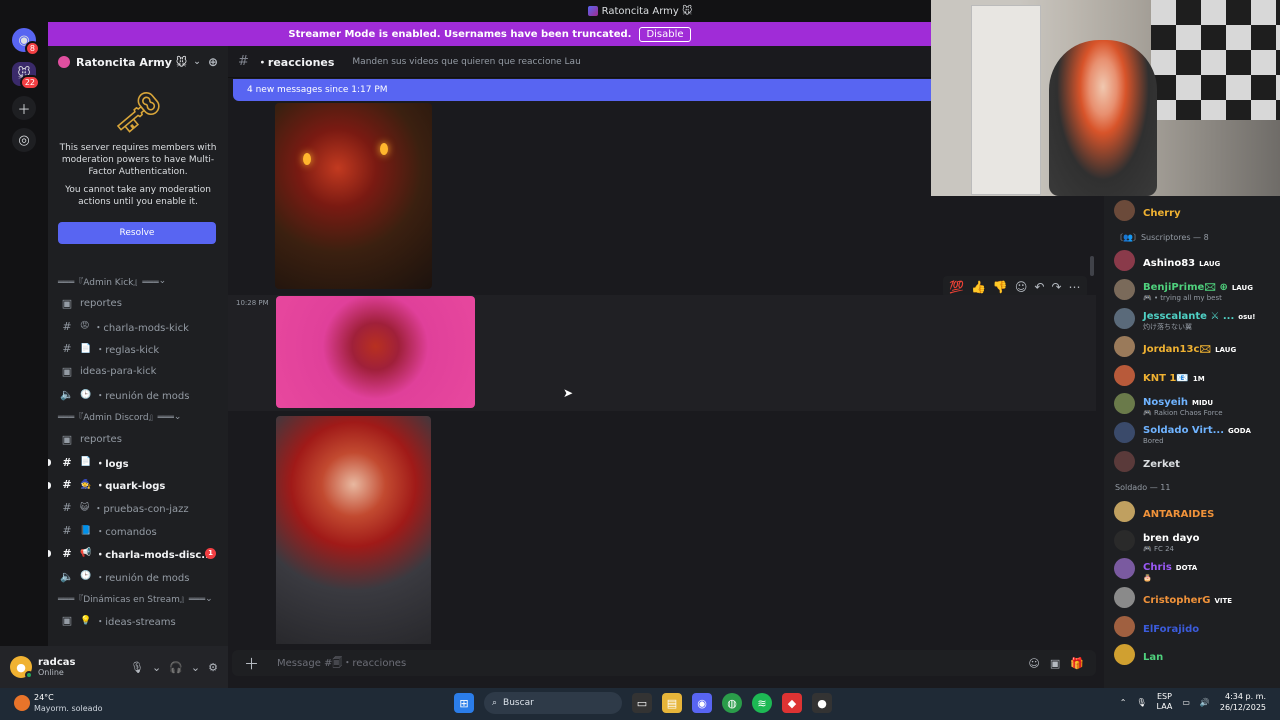 The width and height of the screenshot is (1280, 720). Describe the element at coordinates (672, 703) in the screenshot. I see `file-explorer-icon: ▤` at that location.